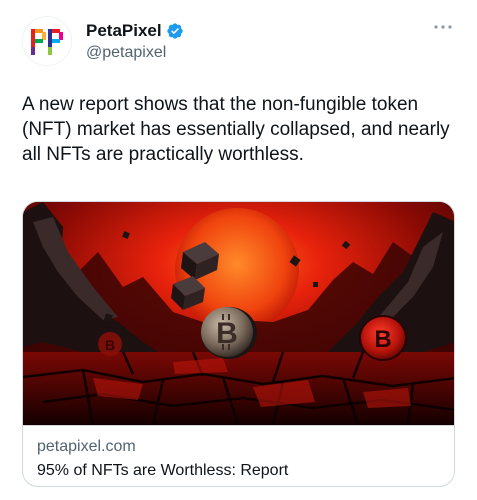  Describe the element at coordinates (443, 27) in the screenshot. I see `more-options-icon` at that location.